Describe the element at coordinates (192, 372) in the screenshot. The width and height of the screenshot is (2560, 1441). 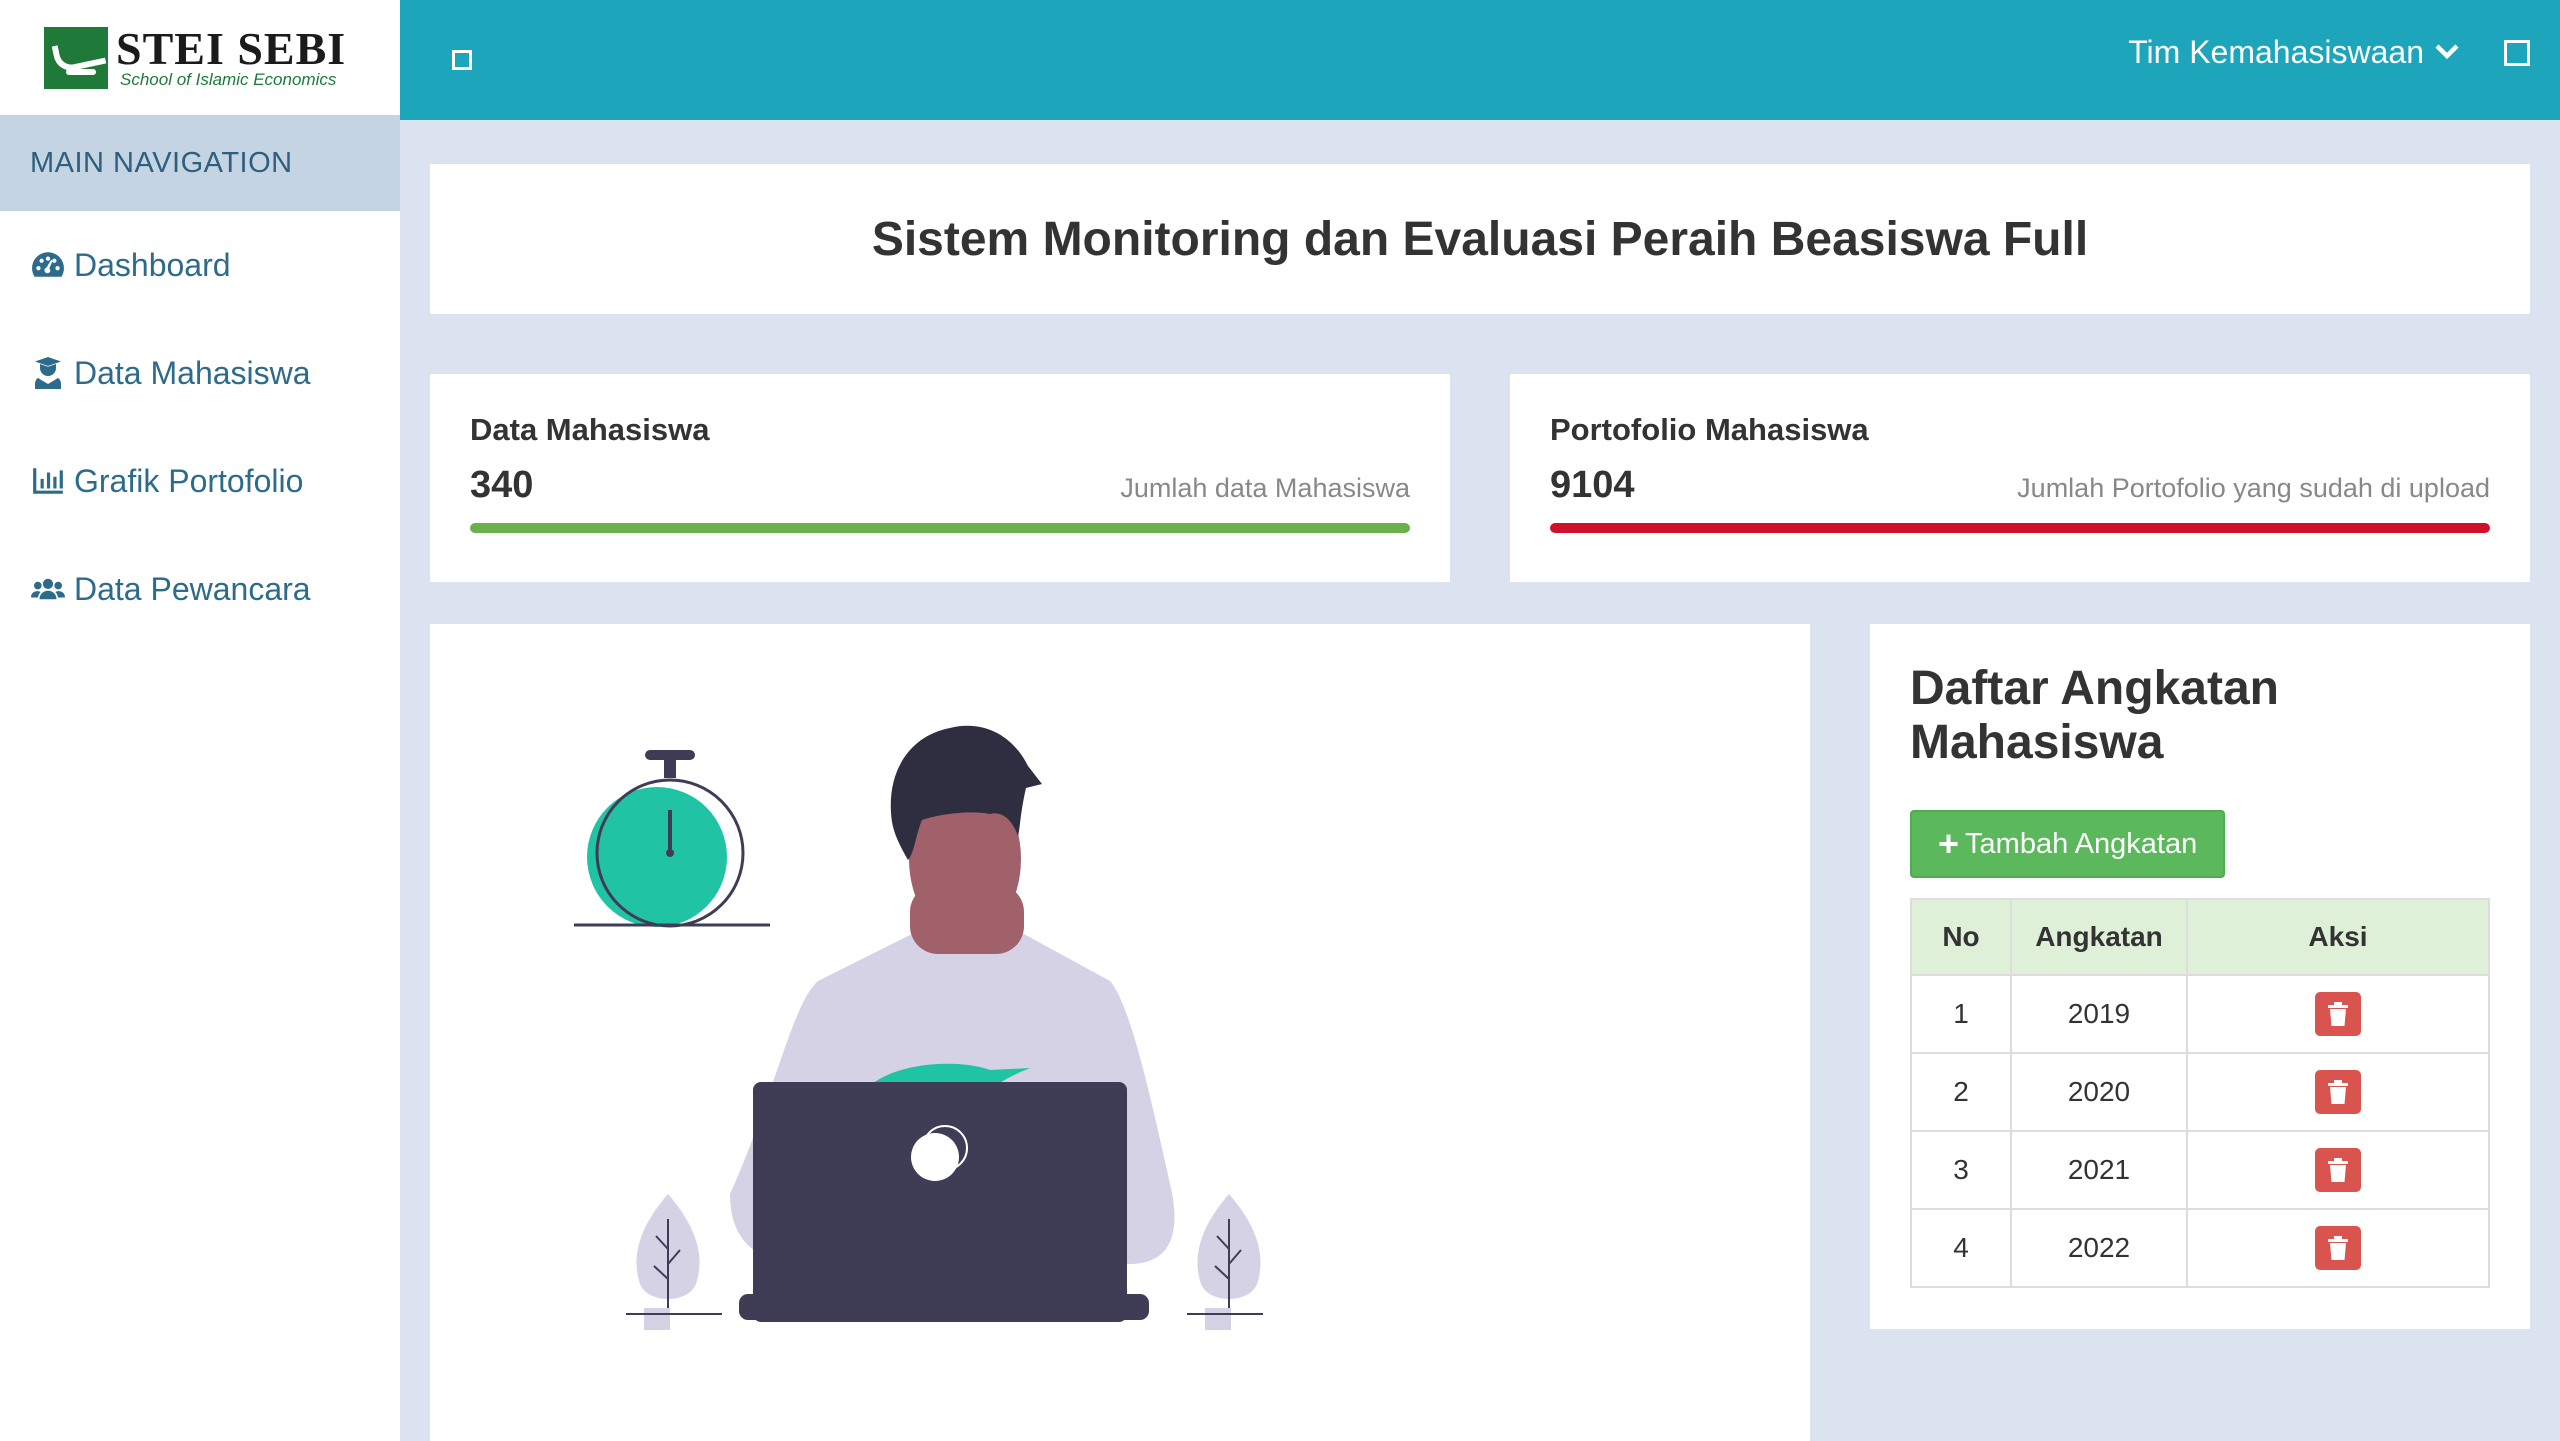
I see `sidebar-item-label: Data Mahasiswa` at that location.